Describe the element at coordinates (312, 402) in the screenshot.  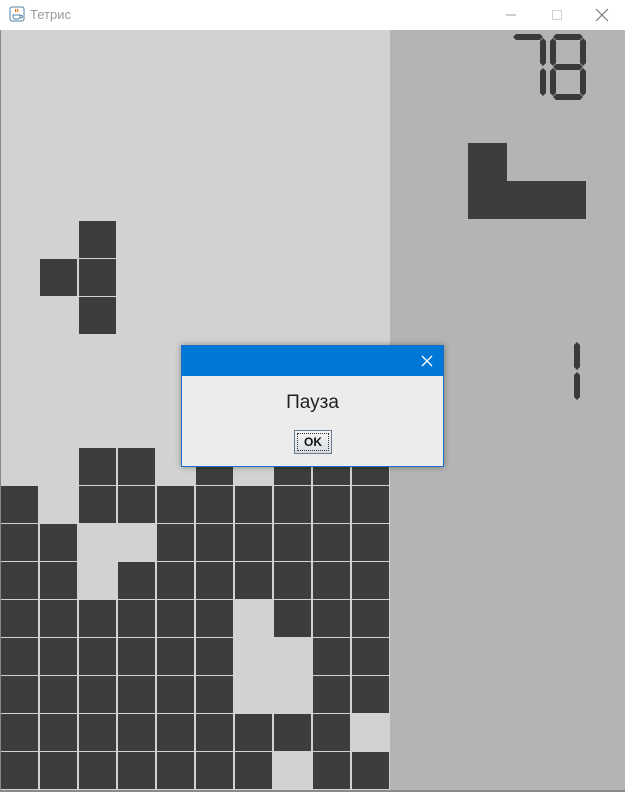
I see `pause-message: Пауза` at that location.